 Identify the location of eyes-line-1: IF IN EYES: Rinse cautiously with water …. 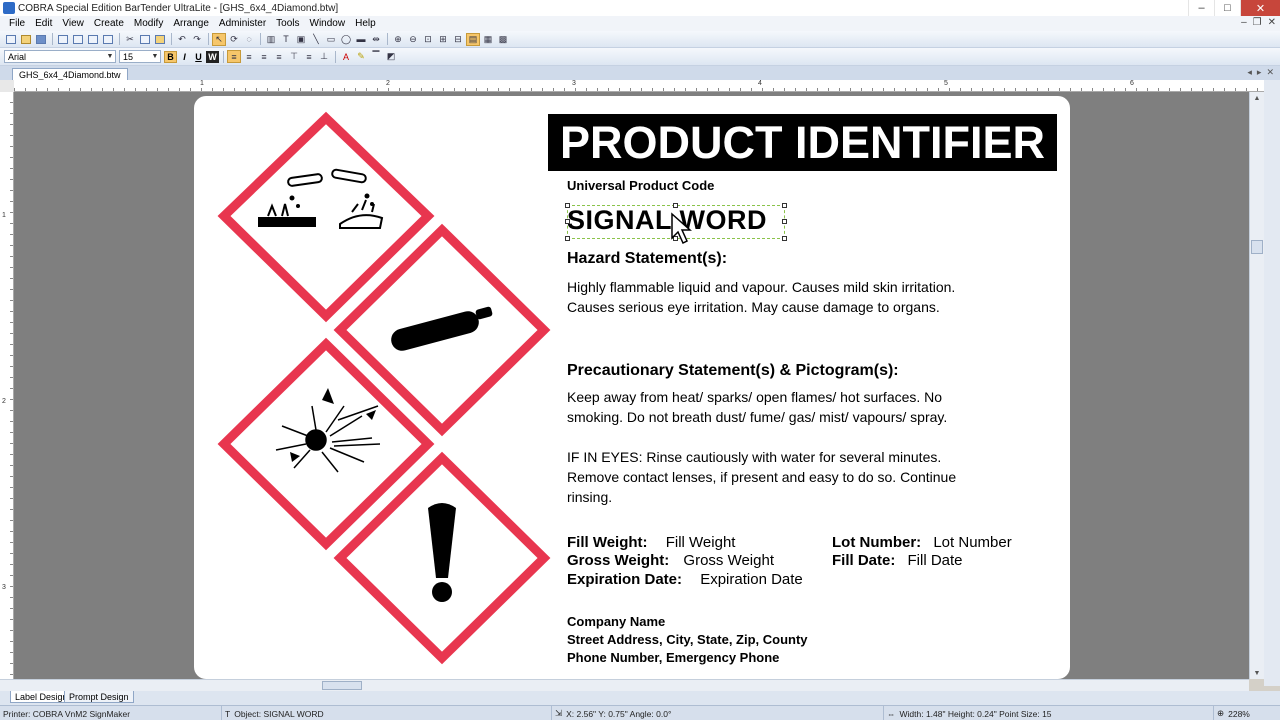
(754, 457).